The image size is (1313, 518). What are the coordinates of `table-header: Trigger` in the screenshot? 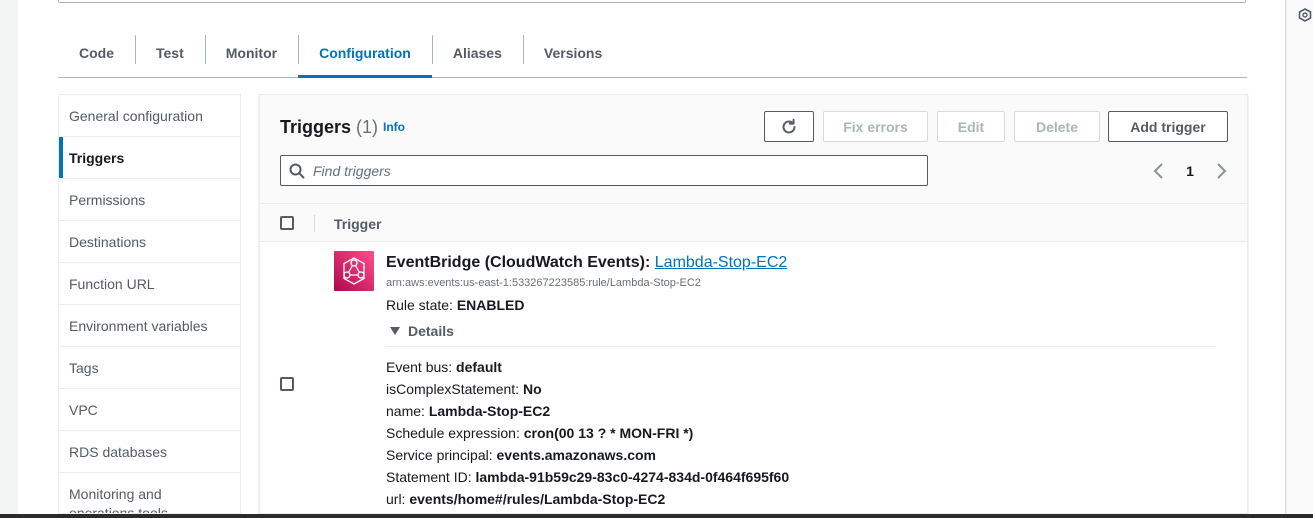 It's located at (753, 222).